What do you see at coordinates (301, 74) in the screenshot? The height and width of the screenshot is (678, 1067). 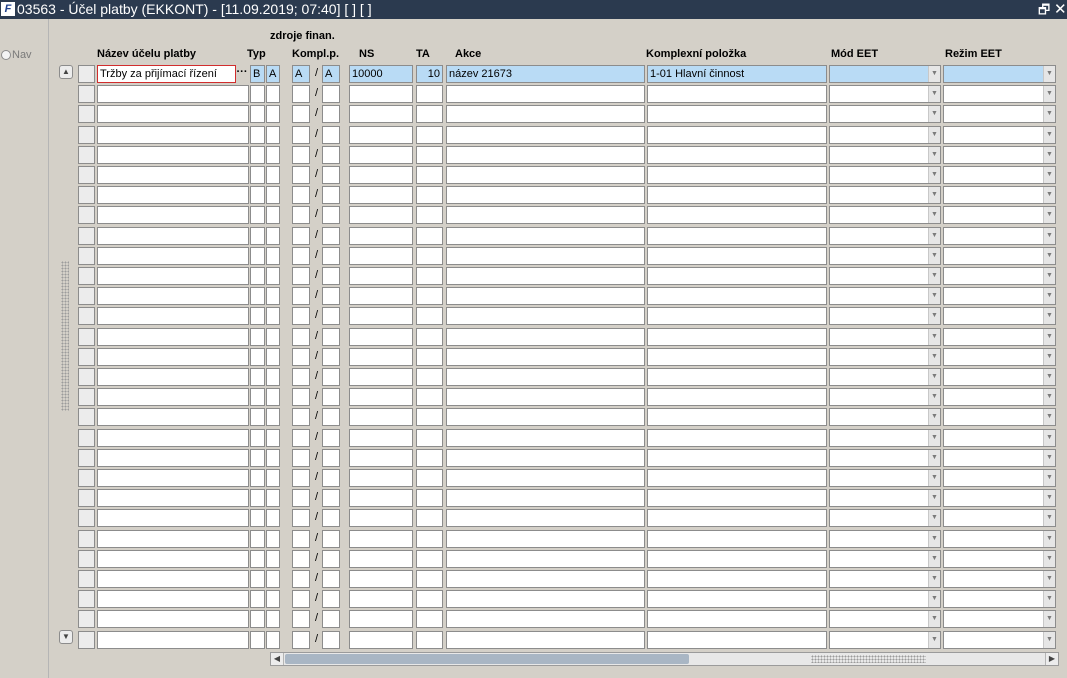 I see `kompl-field-a: A` at bounding box center [301, 74].